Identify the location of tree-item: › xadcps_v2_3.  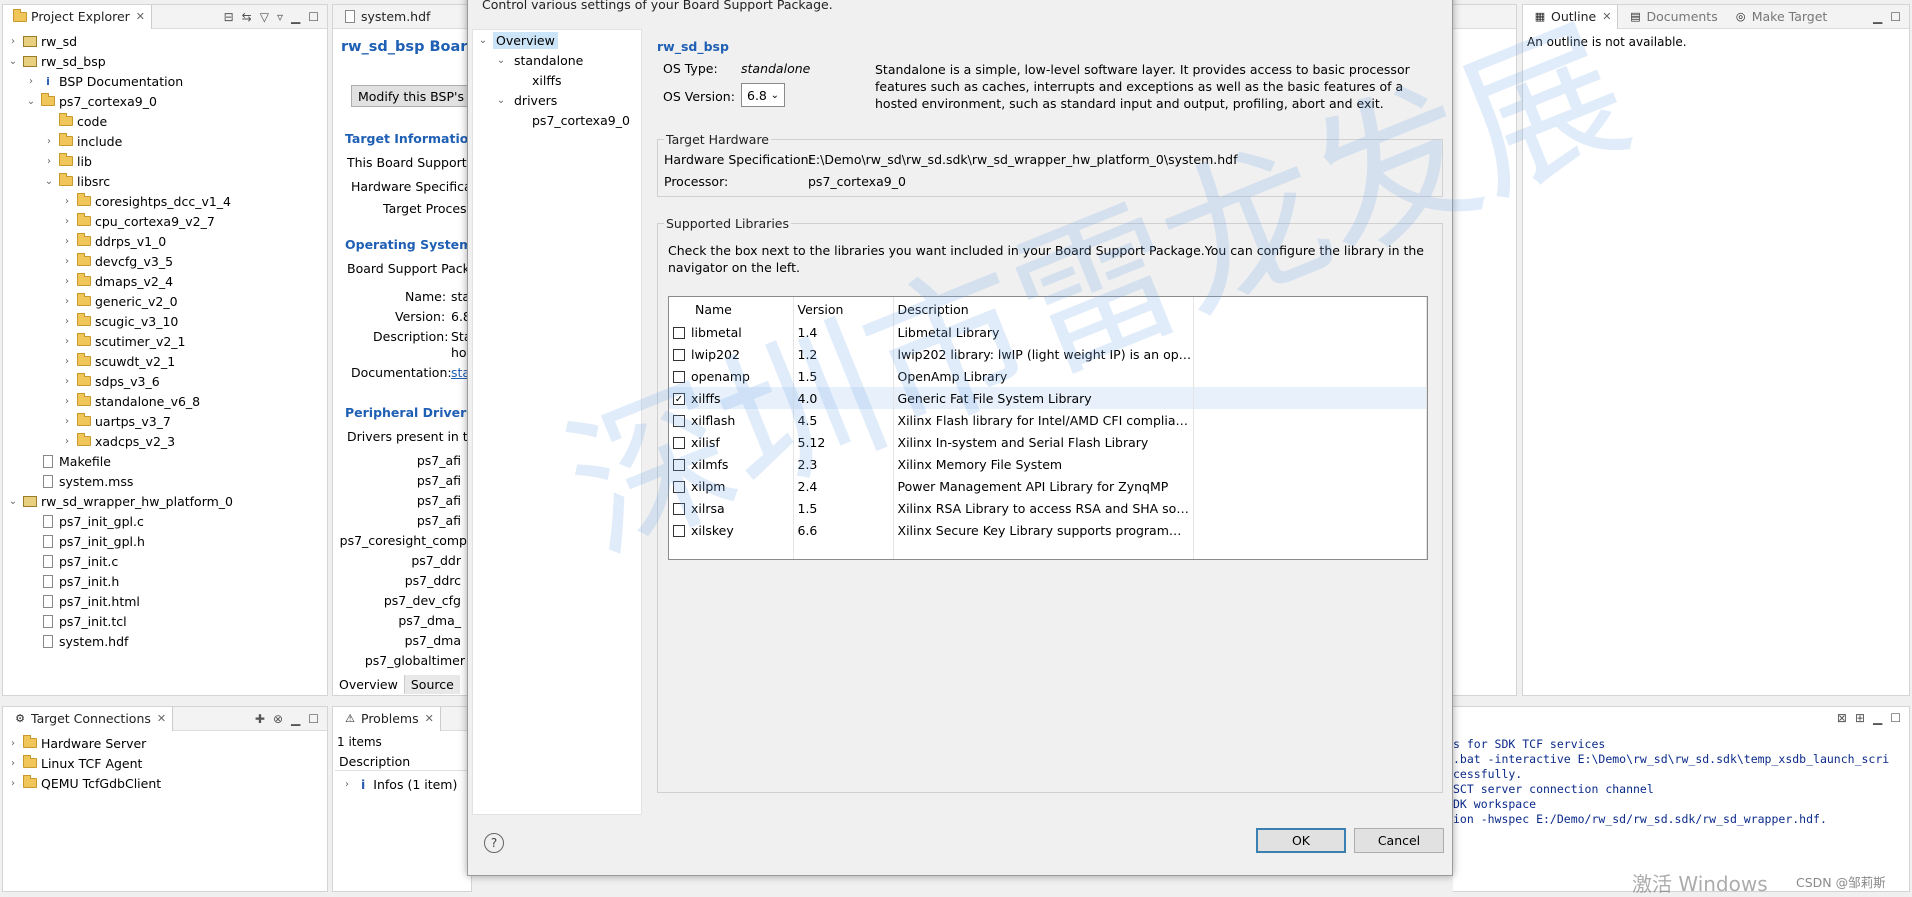
(165, 441).